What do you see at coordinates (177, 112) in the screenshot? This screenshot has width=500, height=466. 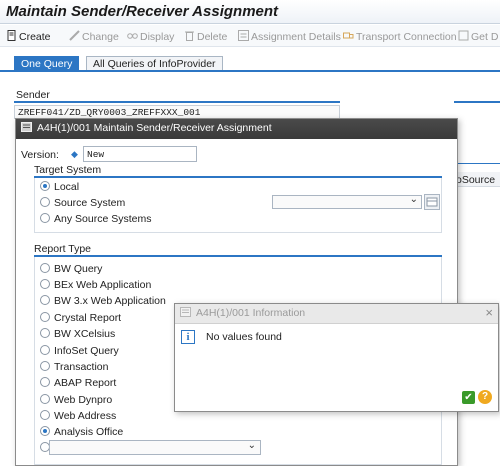 I see `sender-field: ZREFF041/ZD_QRY0003_ZREFFXXX_001` at bounding box center [177, 112].